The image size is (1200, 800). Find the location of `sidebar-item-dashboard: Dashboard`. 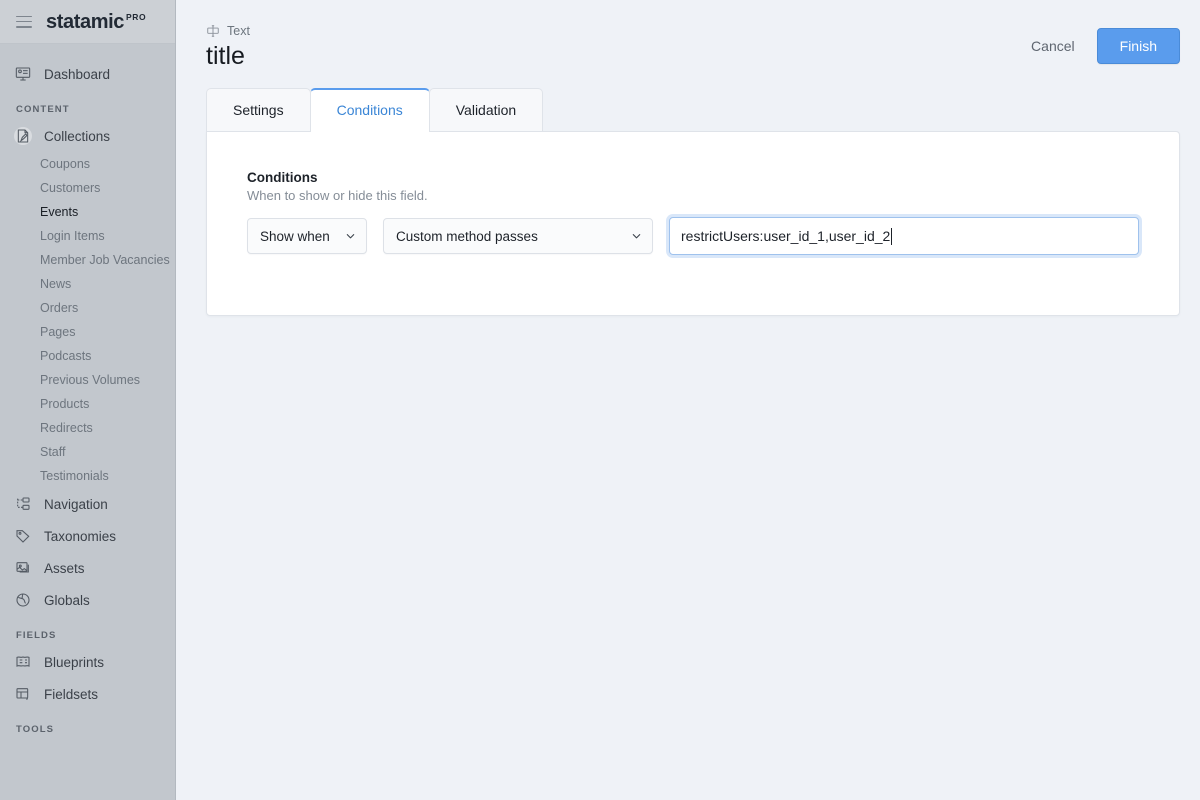

sidebar-item-dashboard: Dashboard is located at coordinates (87, 74).